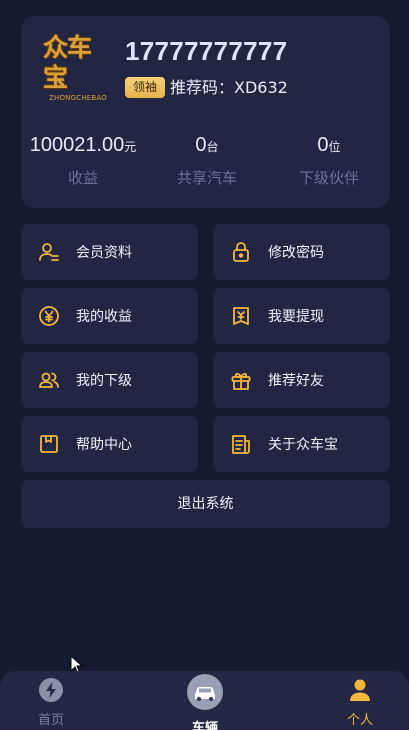 The height and width of the screenshot is (730, 409). Describe the element at coordinates (49, 316) in the screenshot. I see `yen-coin-icon` at that location.